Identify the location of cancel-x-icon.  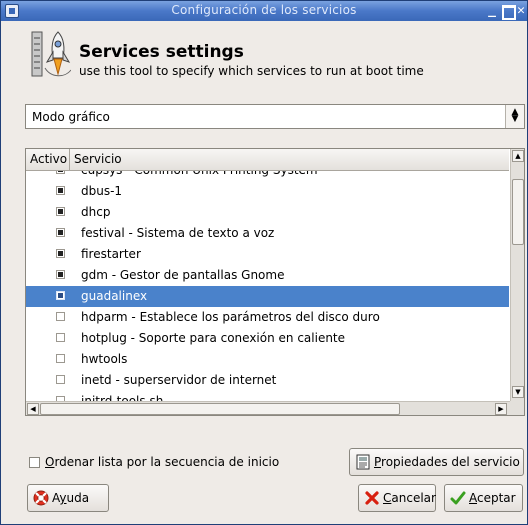
(372, 498).